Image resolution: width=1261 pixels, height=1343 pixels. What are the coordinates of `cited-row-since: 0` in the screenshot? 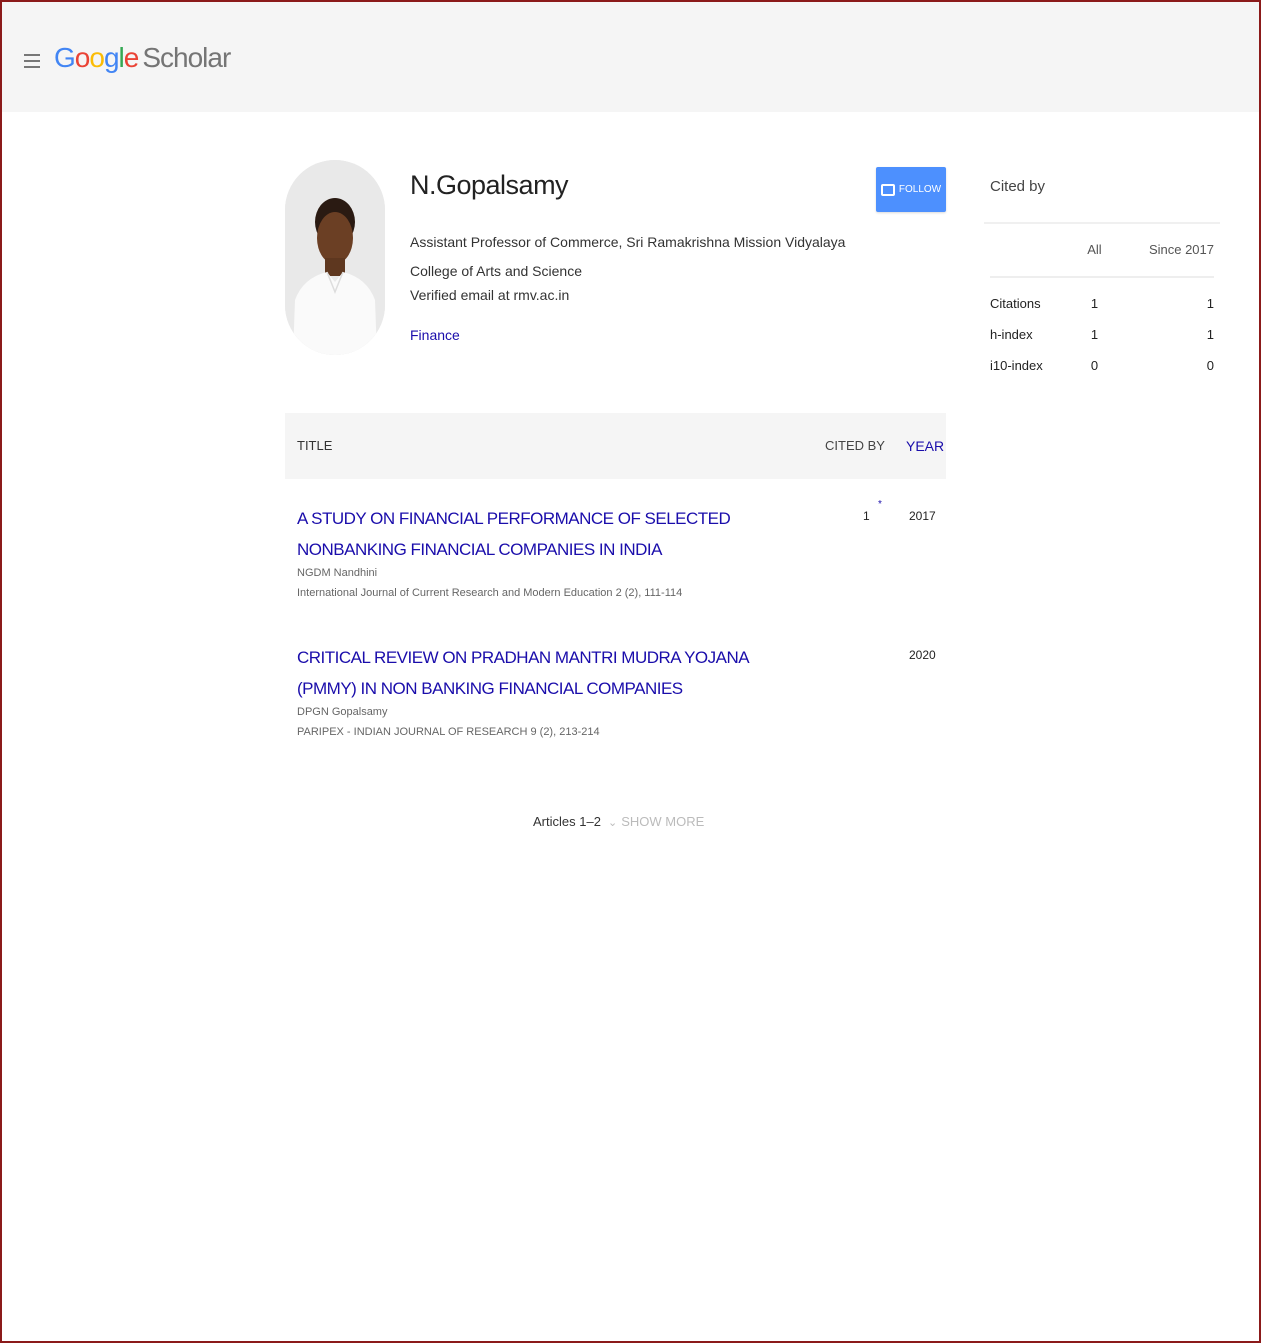 It's located at (1210, 365).